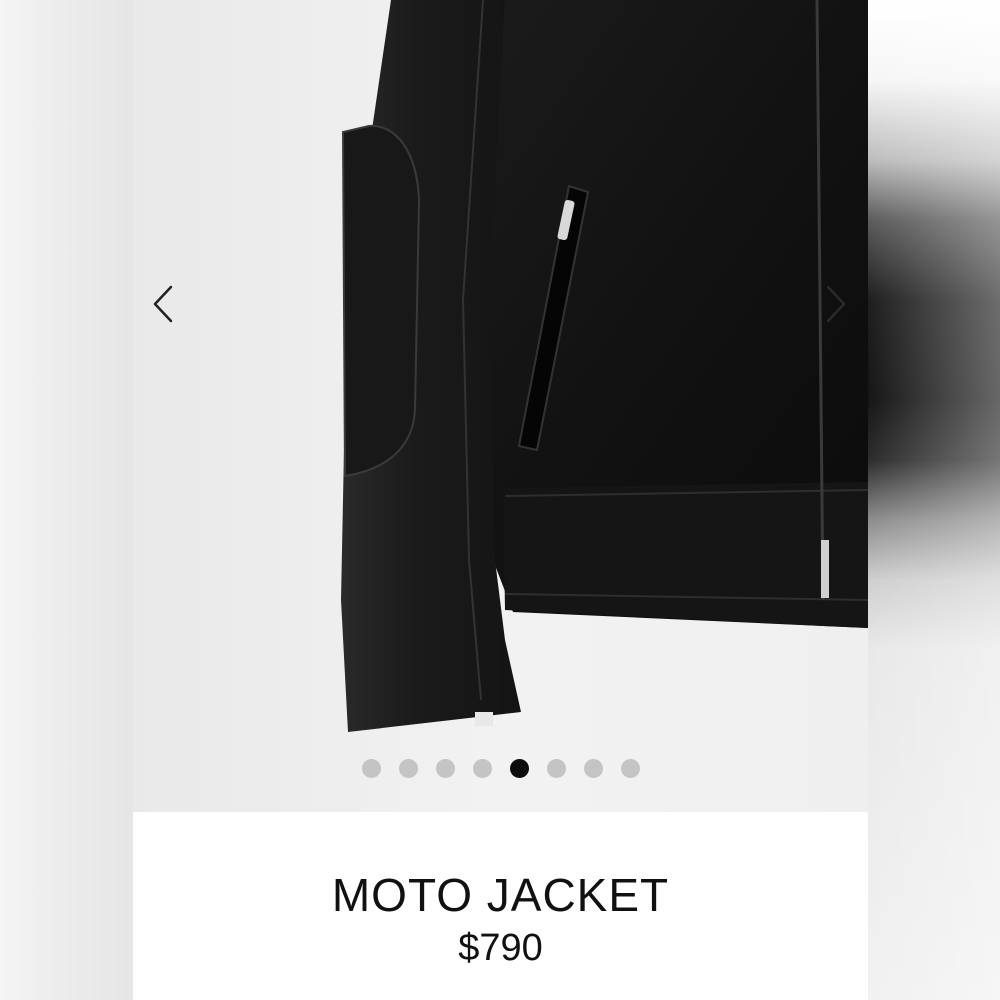 This screenshot has height=1000, width=1000. What do you see at coordinates (500, 895) in the screenshot?
I see `product-title: MOTO JACKET` at bounding box center [500, 895].